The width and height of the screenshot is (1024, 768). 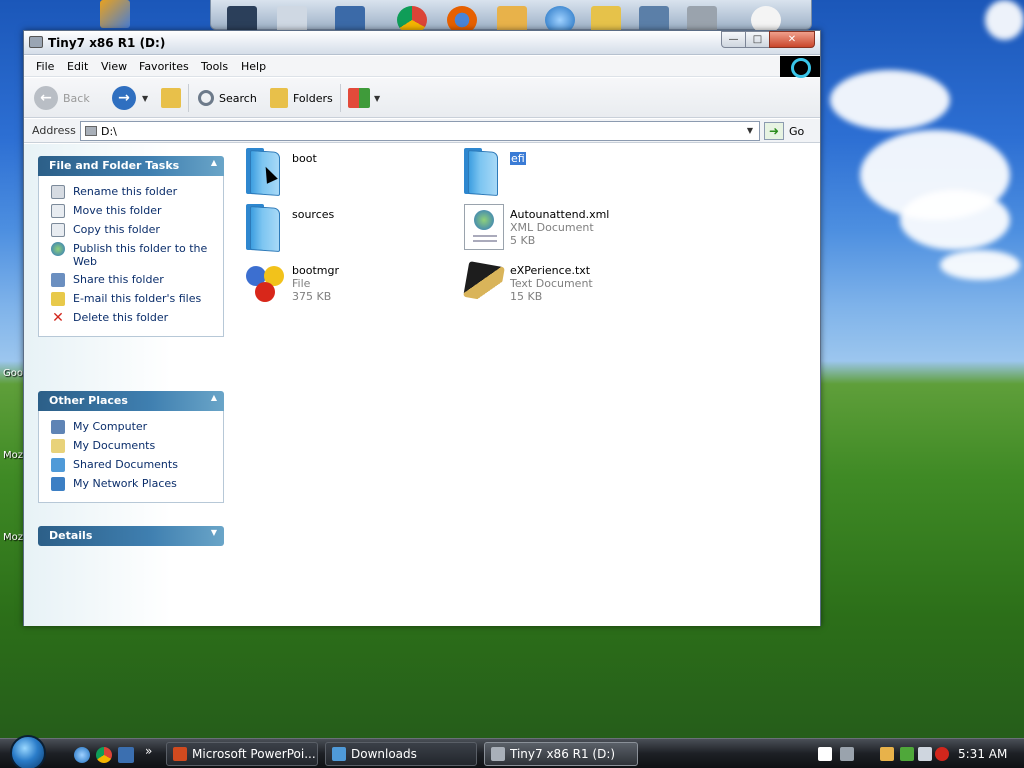 I want to click on file-item-autounattend: Autounattend.xml XML Document 5 KB, so click(x=567, y=230).